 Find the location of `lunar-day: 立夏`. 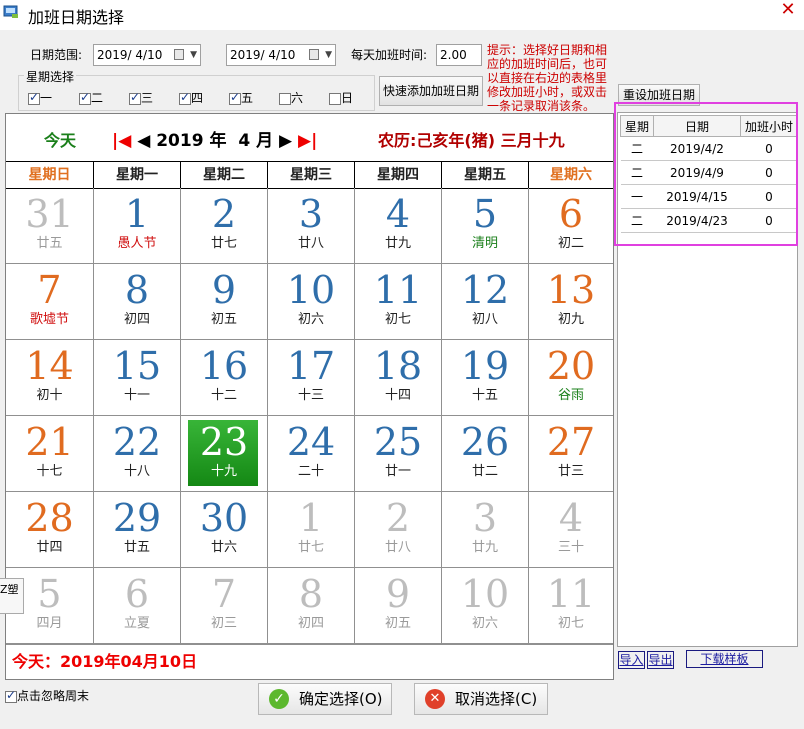

lunar-day: 立夏 is located at coordinates (136, 623).